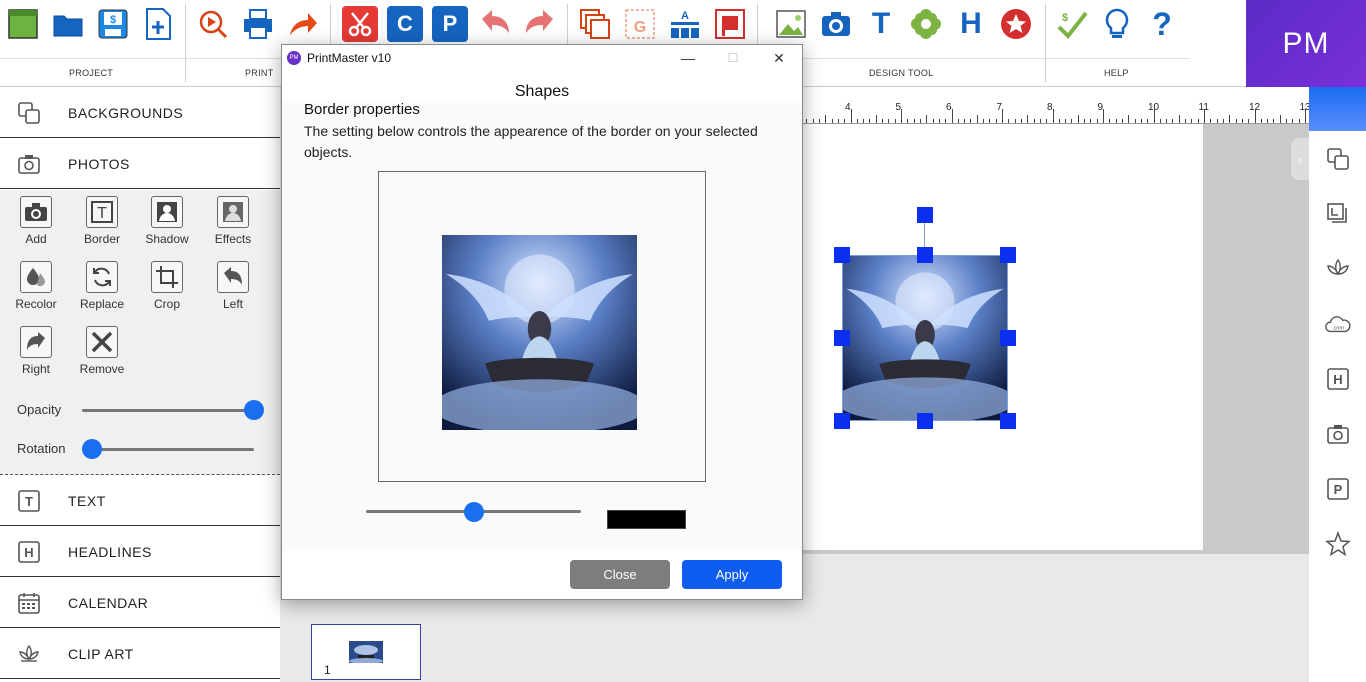  I want to click on photo-recolor-button: Recolor, so click(36, 286).